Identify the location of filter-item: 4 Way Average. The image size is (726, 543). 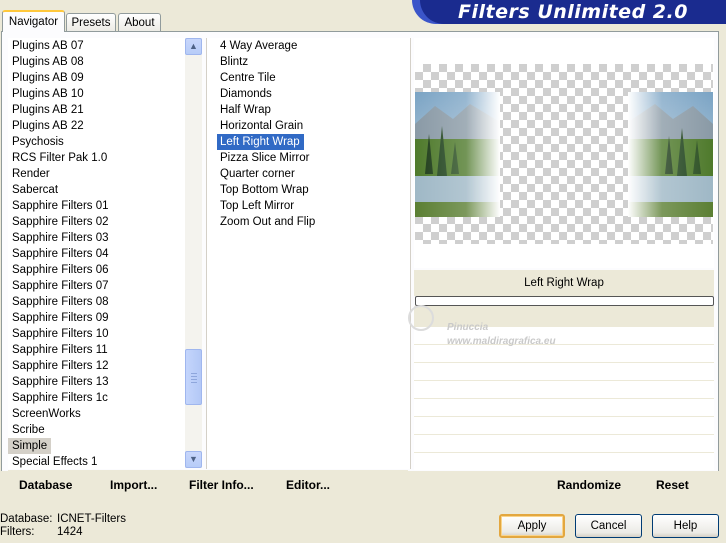
(313, 46).